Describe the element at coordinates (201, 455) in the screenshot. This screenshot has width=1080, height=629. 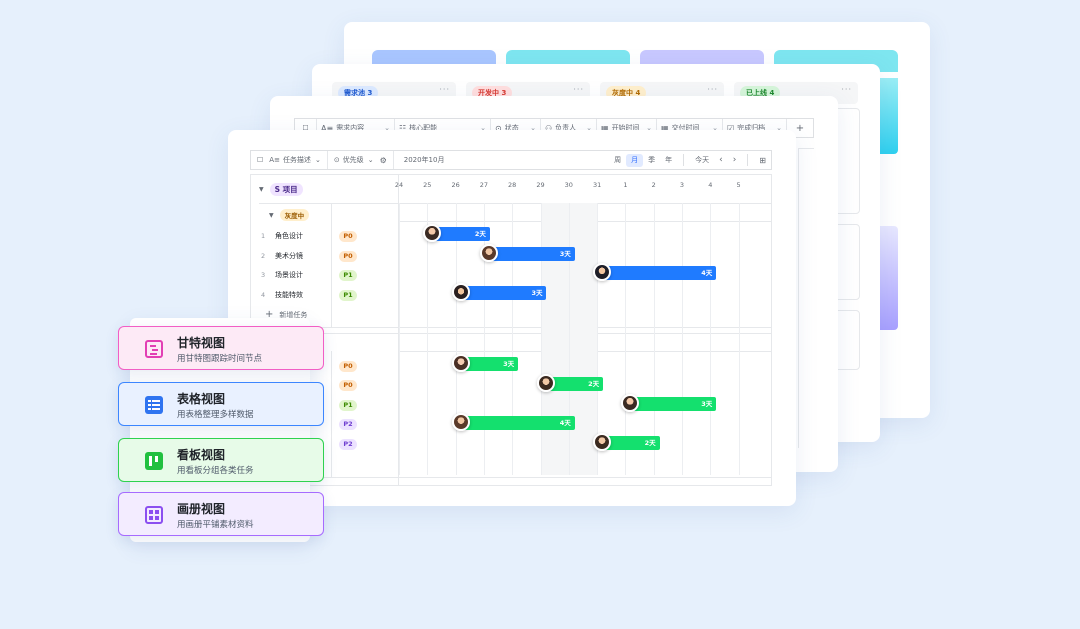
I see `view-title: 看板视图` at that location.